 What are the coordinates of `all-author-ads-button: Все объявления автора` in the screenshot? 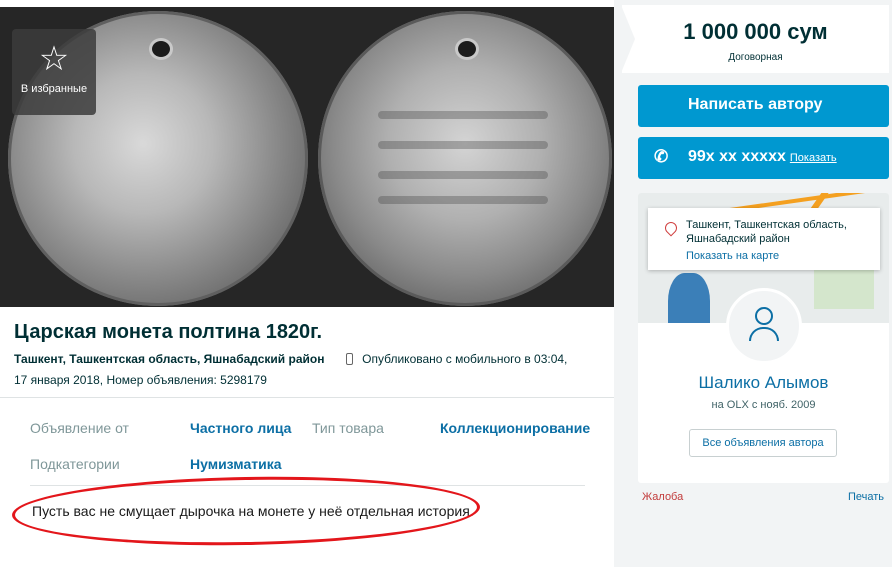 It's located at (763, 443).